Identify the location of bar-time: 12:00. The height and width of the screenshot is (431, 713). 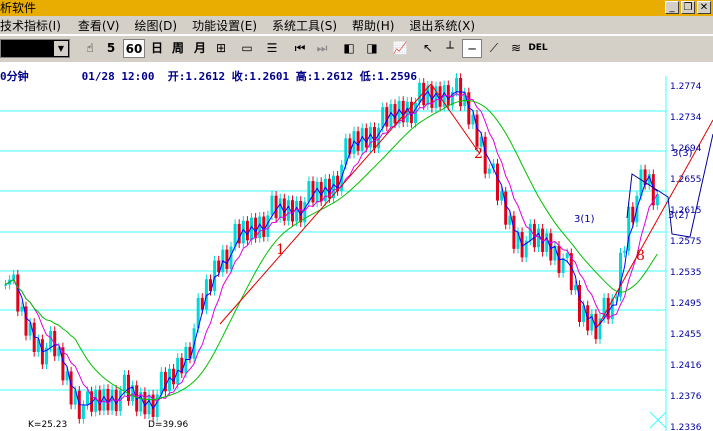
(138, 76).